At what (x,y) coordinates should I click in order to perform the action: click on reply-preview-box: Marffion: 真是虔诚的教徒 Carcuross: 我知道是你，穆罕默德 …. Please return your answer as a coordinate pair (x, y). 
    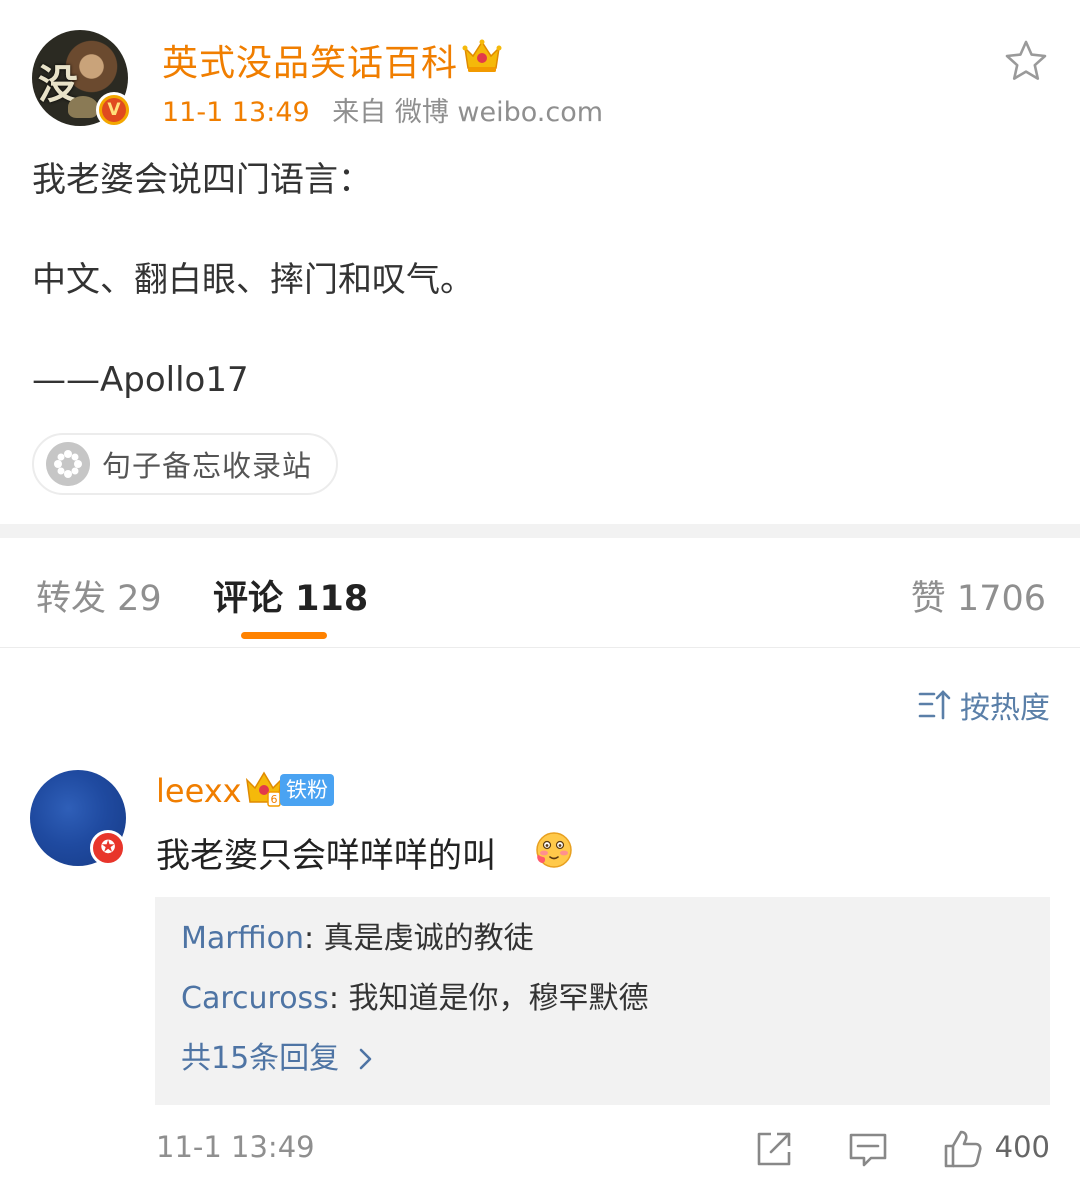
    Looking at the image, I should click on (602, 1001).